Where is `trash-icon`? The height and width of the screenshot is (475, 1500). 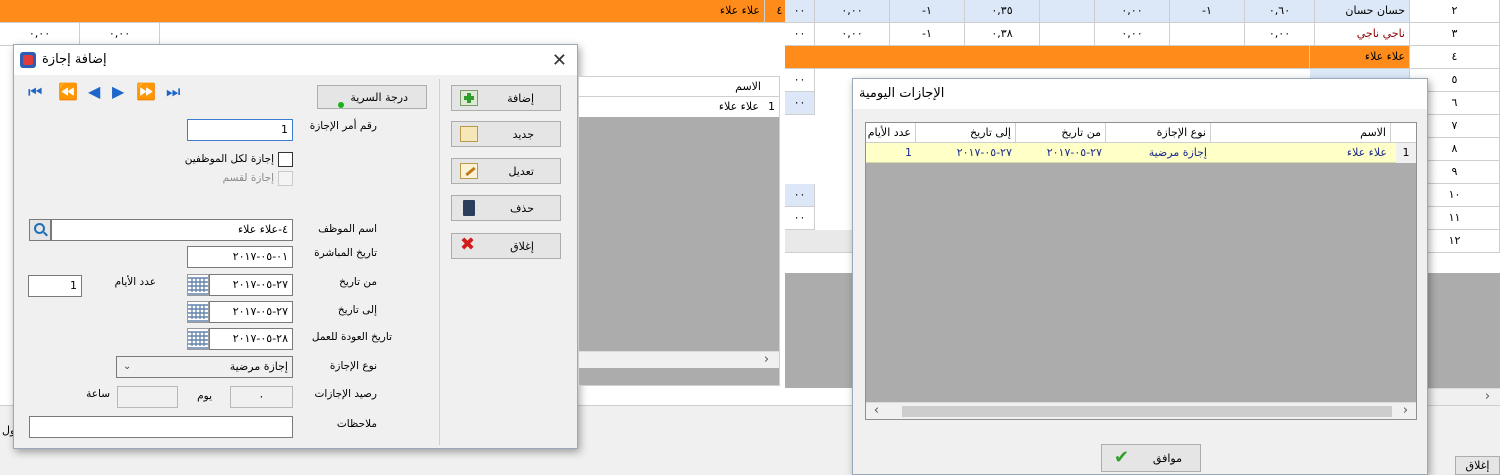
trash-icon is located at coordinates (469, 208).